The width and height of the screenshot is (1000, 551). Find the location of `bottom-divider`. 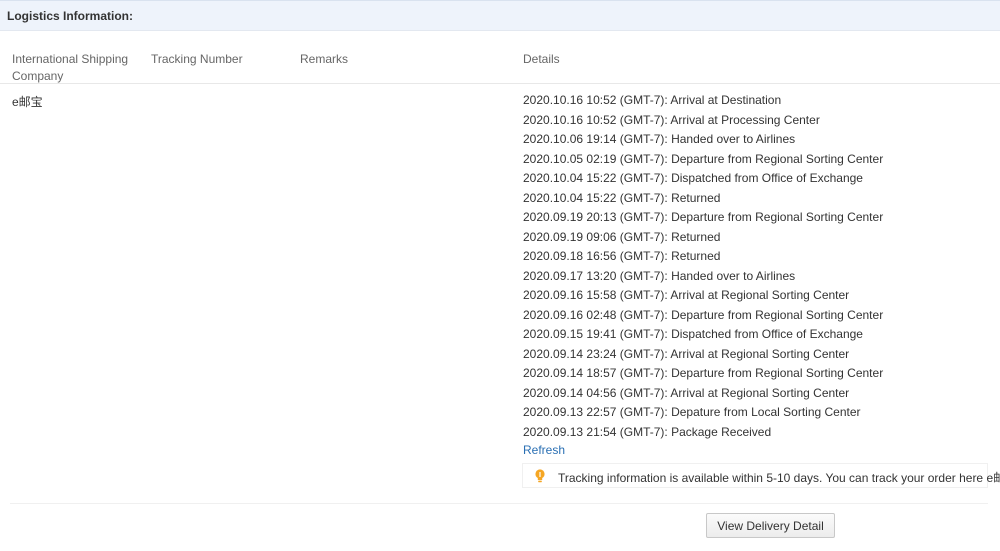

bottom-divider is located at coordinates (499, 503).